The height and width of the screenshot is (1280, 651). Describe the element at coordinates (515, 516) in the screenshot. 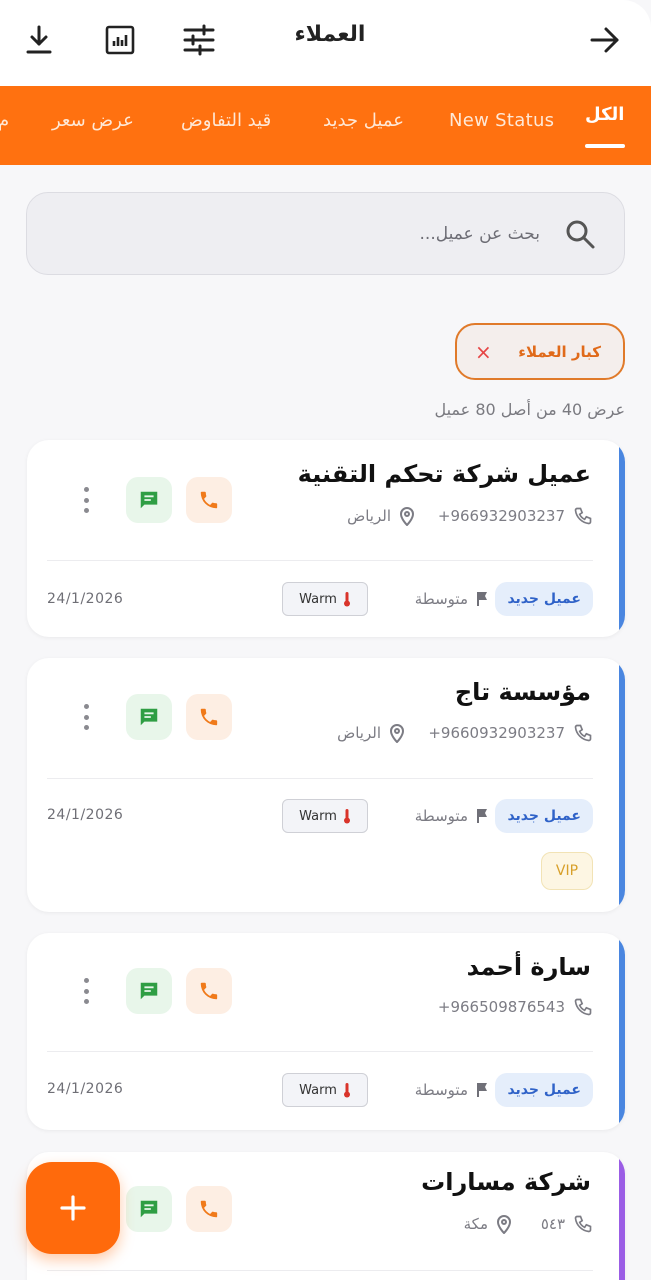

I see `customer-phone: +966932903237` at that location.